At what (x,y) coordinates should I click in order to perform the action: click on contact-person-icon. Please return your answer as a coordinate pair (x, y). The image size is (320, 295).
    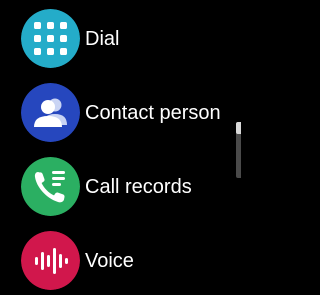
    Looking at the image, I should click on (50, 112).